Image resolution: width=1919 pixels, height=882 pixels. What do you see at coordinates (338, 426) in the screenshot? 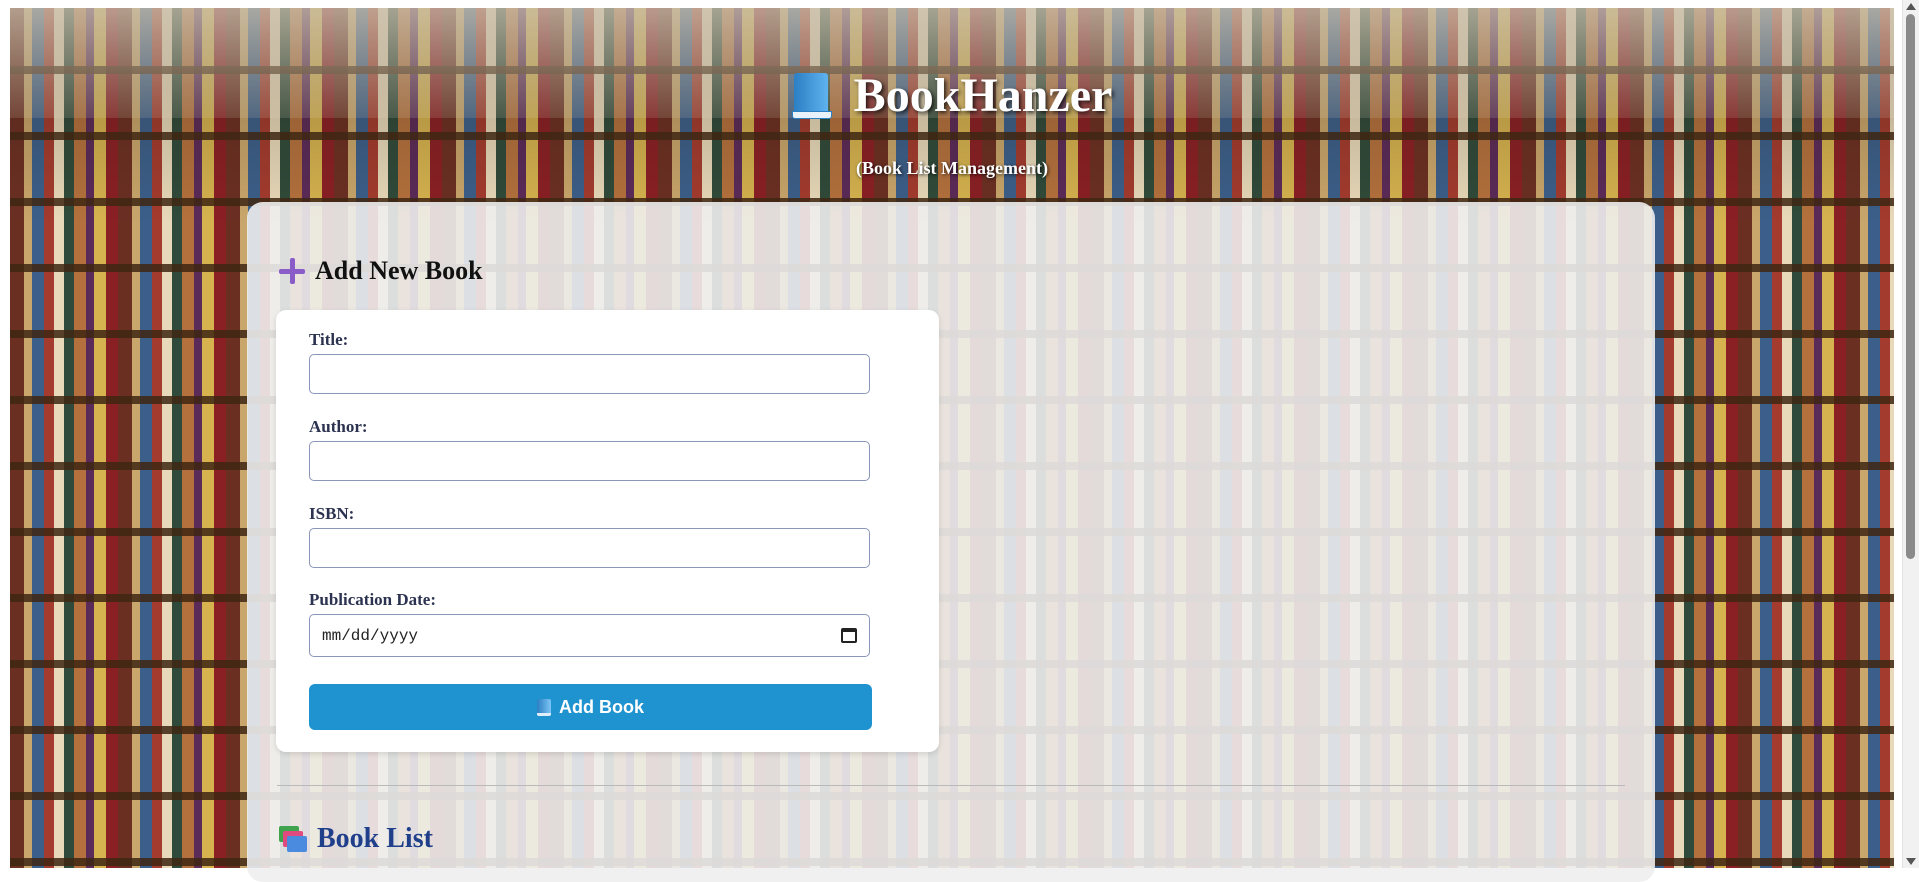
I see `author-label: Author:` at bounding box center [338, 426].